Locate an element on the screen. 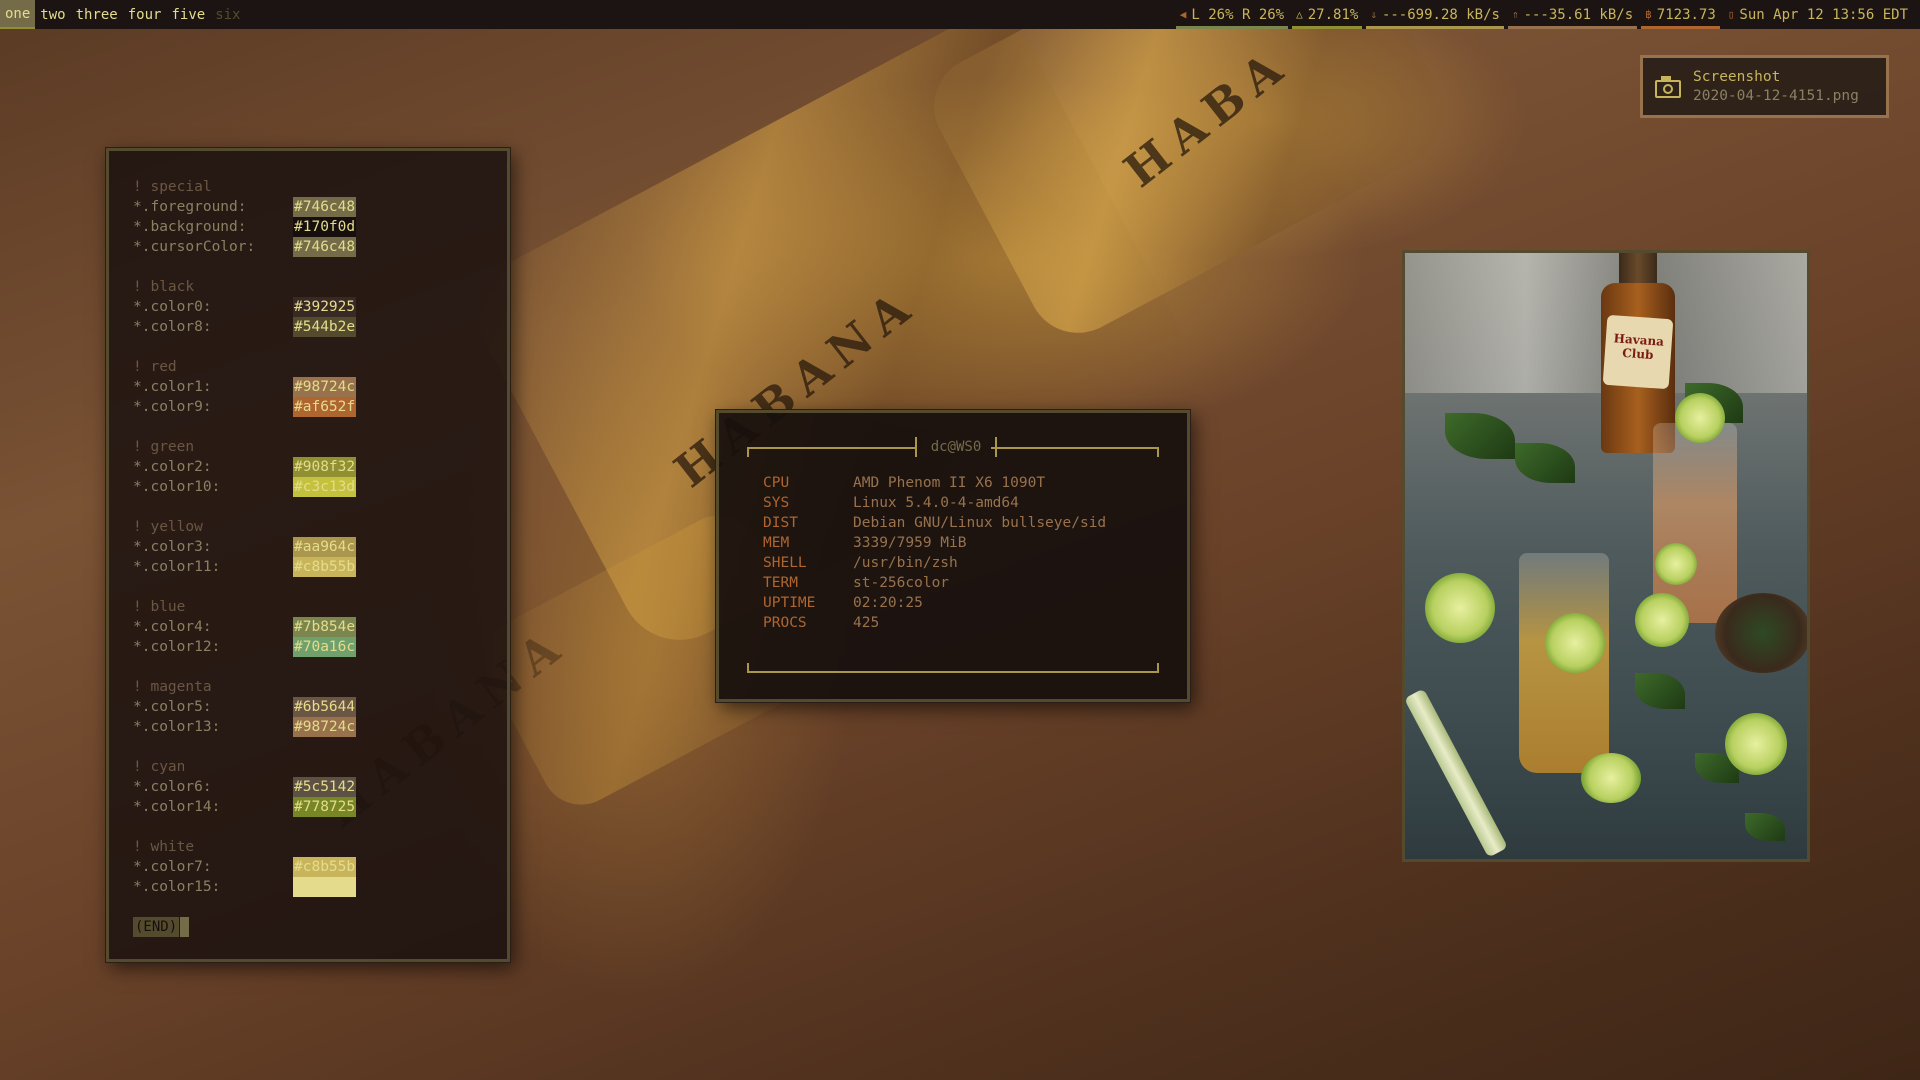 The height and width of the screenshot is (1080, 1920). xres-entry: *.color11: #c8b55b is located at coordinates (320, 567).